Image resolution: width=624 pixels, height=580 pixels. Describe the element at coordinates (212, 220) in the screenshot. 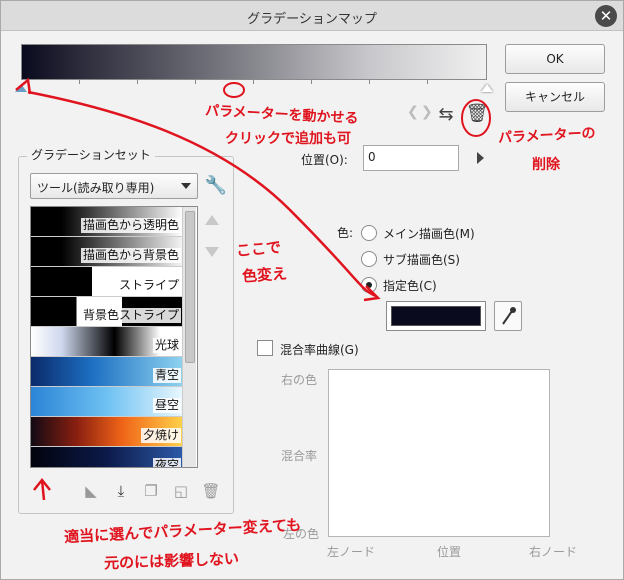

I see `move-up-icon` at that location.